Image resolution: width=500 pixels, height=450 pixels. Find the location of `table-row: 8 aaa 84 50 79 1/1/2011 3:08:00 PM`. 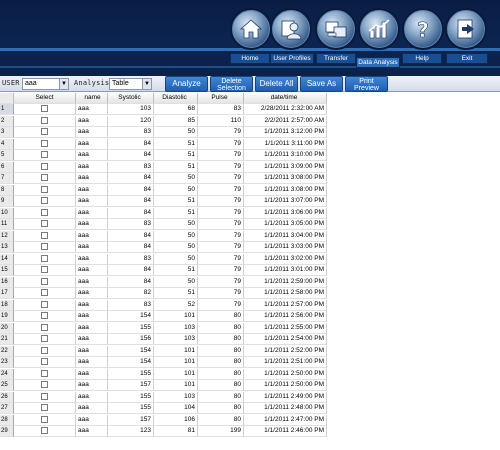

table-row: 8 aaa 84 50 79 1/1/2011 3:08:00 PM is located at coordinates (163, 190).